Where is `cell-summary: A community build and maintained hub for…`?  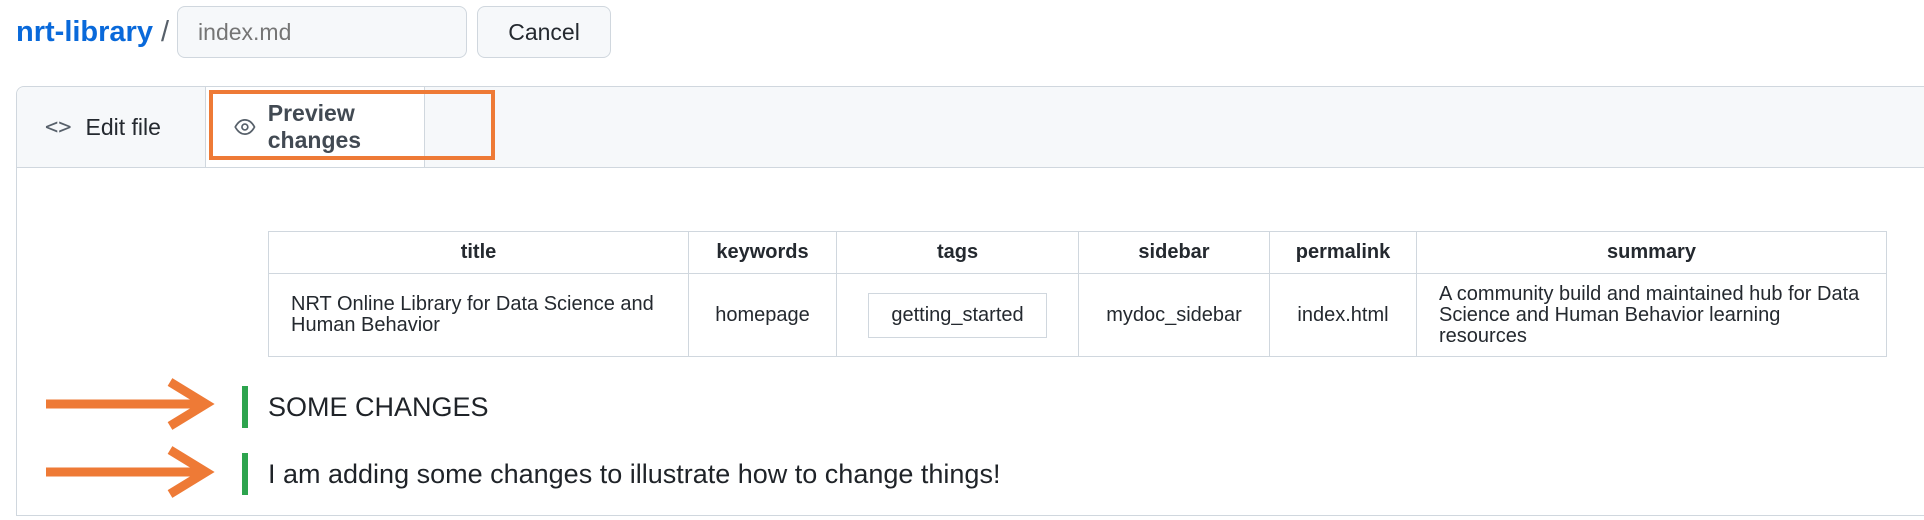 cell-summary: A community build and maintained hub for… is located at coordinates (1651, 315).